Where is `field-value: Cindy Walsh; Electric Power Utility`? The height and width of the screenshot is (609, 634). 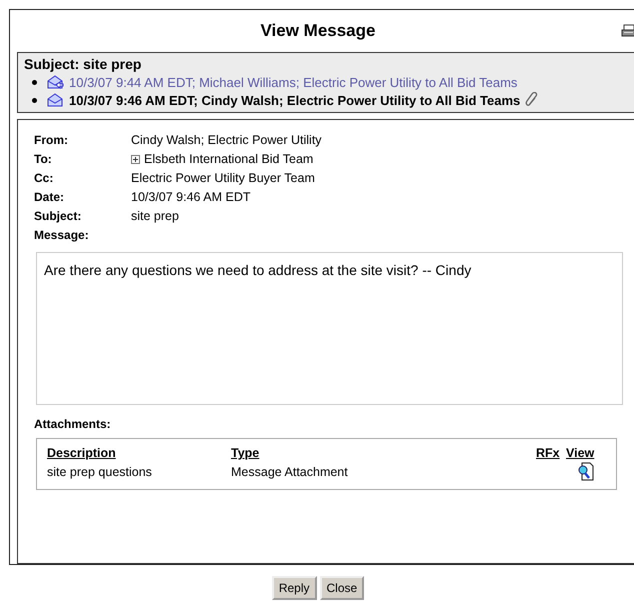
field-value: Cindy Walsh; Electric Power Utility is located at coordinates (226, 140).